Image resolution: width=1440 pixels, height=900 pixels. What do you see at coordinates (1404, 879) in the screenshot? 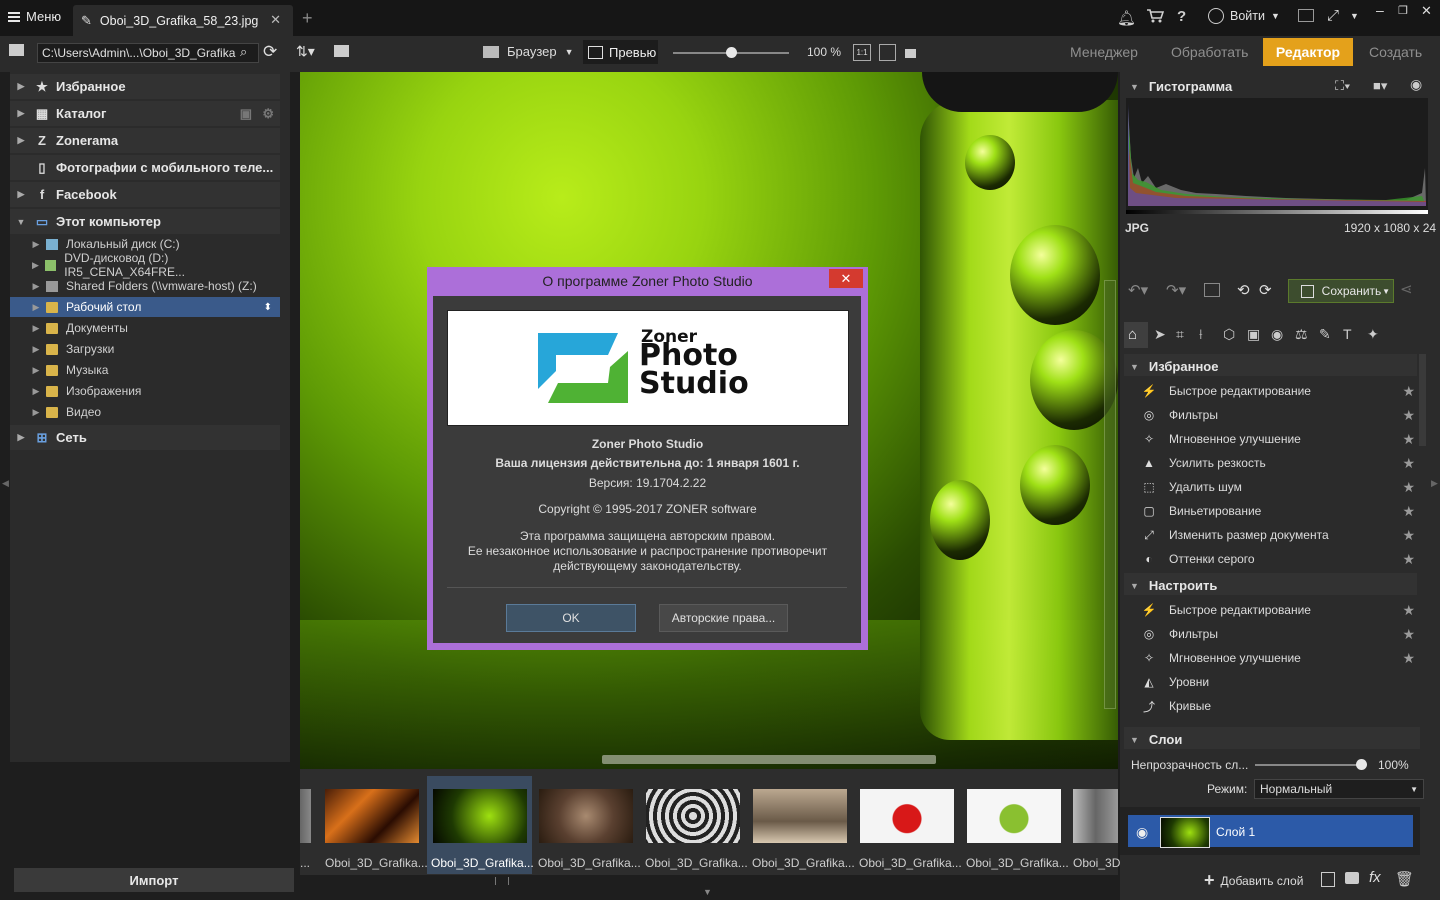
I see `trash-icon: 🗑︎` at bounding box center [1404, 879].